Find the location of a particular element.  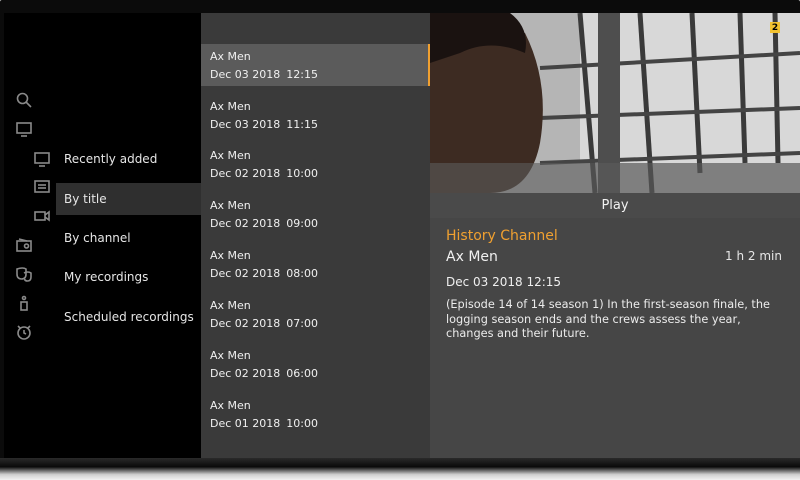

program-airdate: Dec 03 2018 12:15 is located at coordinates (504, 282).